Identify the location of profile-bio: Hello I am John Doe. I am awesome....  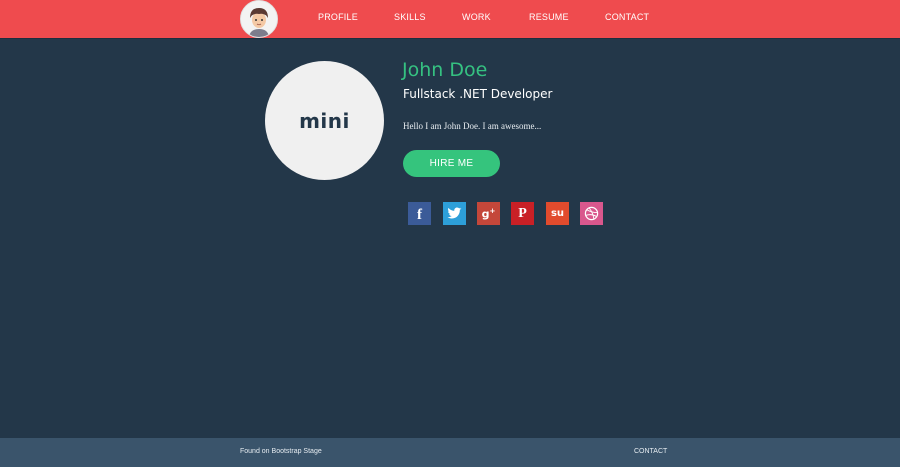
(472, 126).